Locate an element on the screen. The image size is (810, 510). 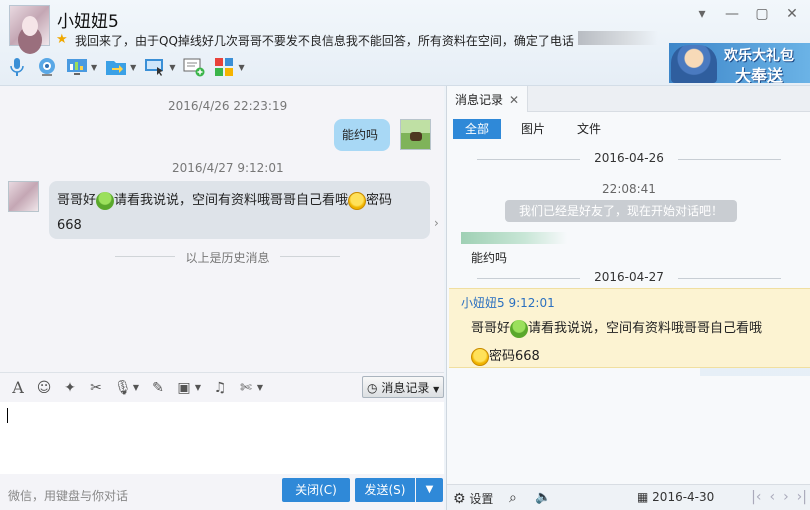
video-call-button is located at coordinates (47, 67).